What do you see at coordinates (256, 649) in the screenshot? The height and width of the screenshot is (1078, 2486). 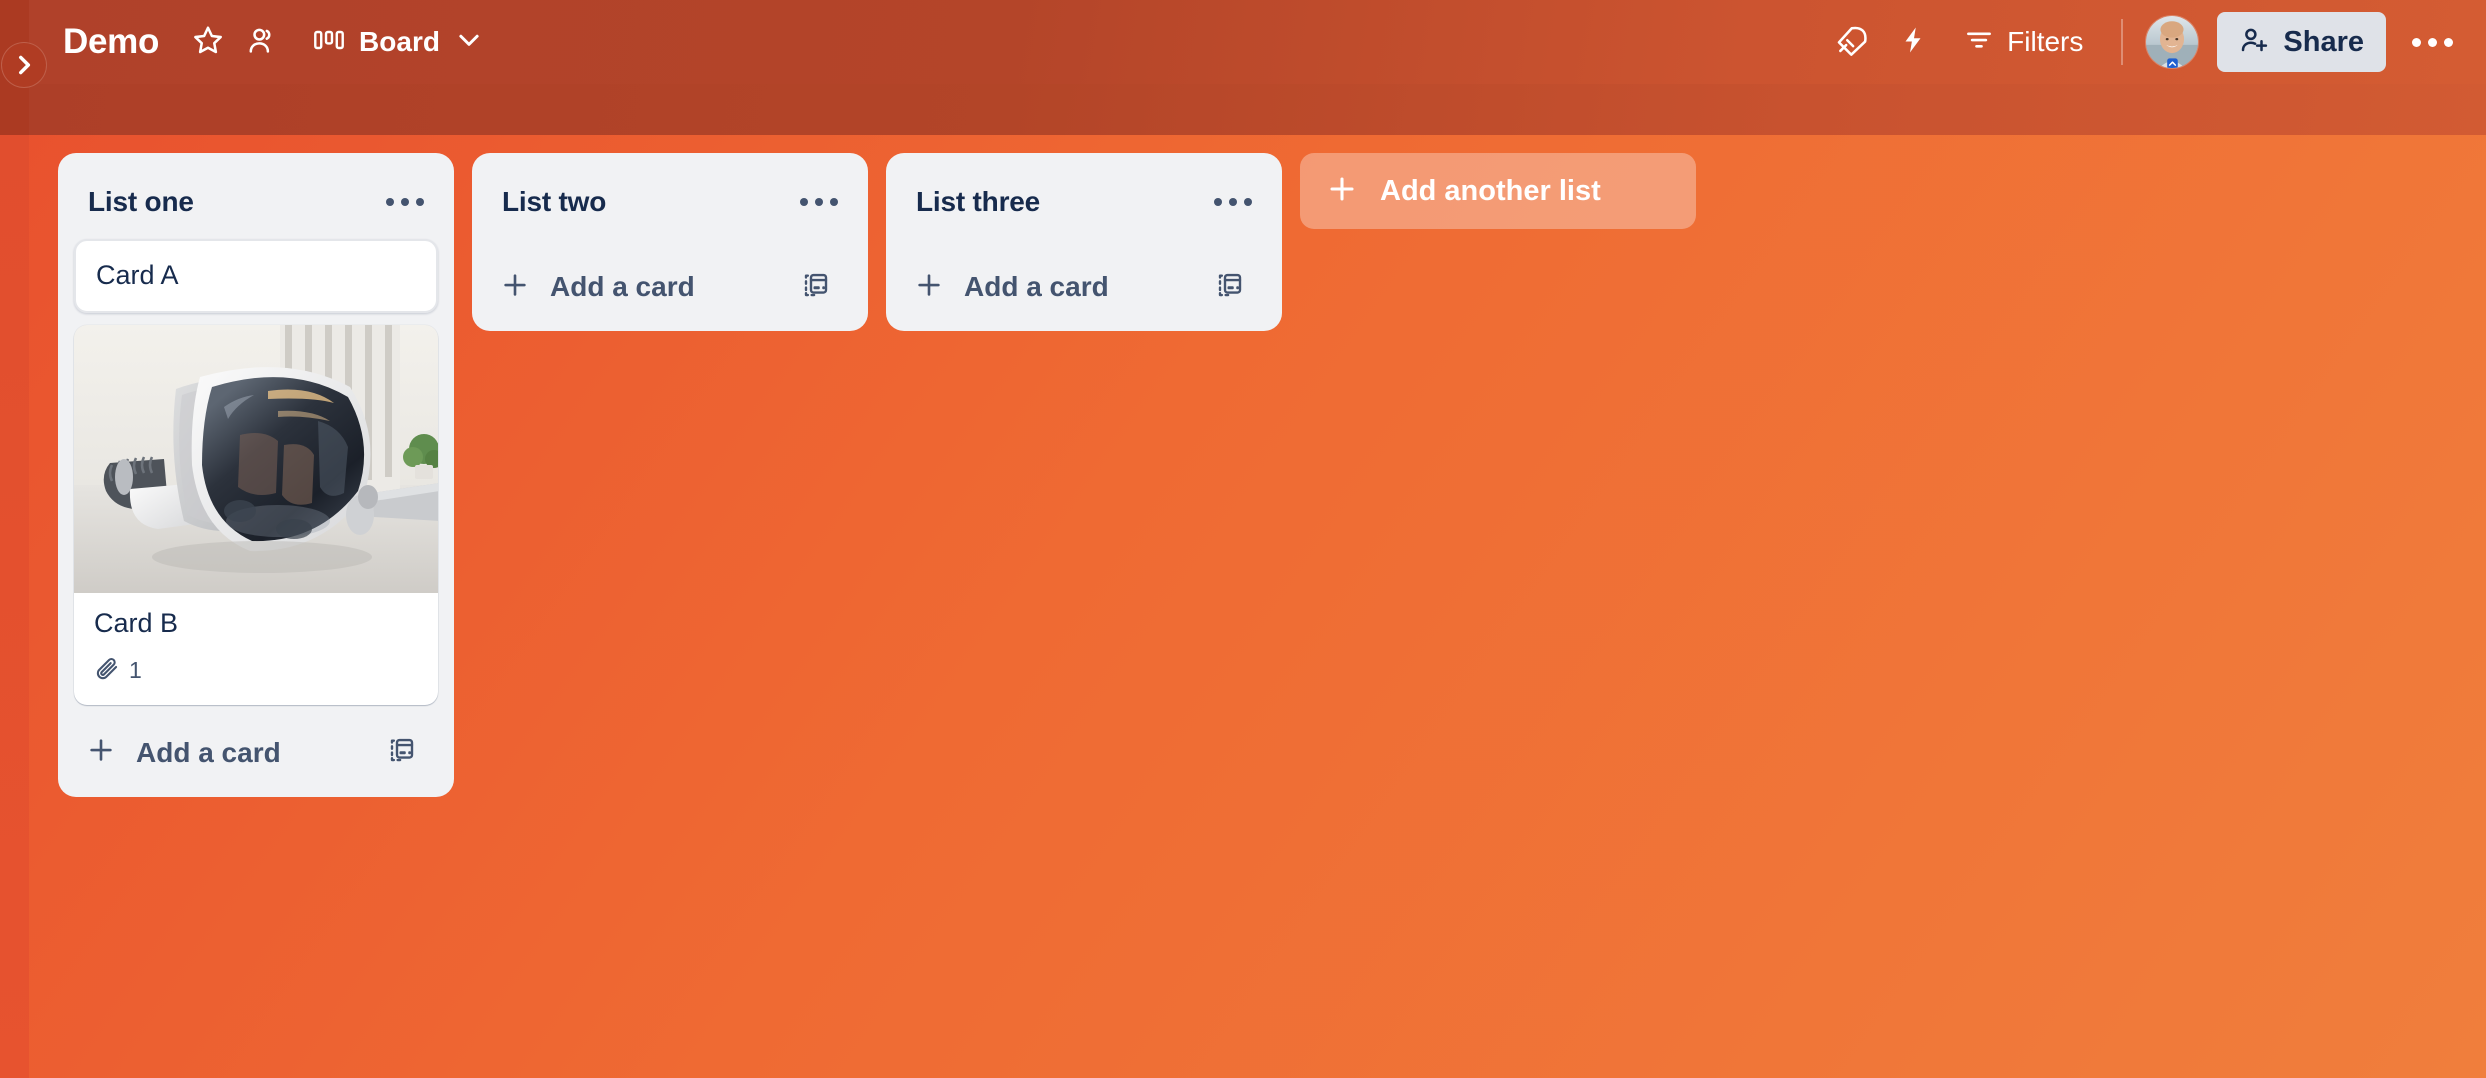 I see `card-body: Card B 1` at bounding box center [256, 649].